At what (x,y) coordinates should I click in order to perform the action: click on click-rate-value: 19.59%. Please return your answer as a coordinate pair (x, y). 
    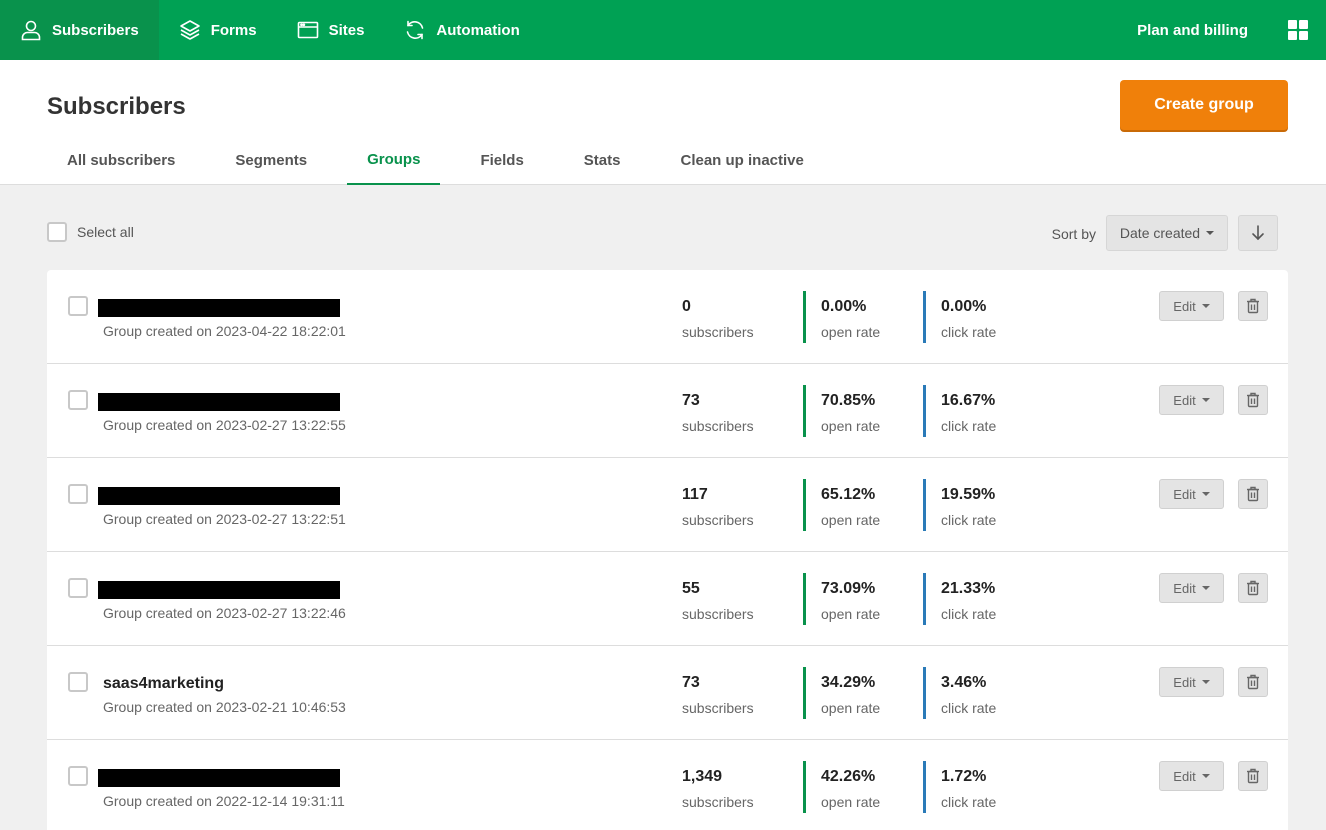
    Looking at the image, I should click on (968, 494).